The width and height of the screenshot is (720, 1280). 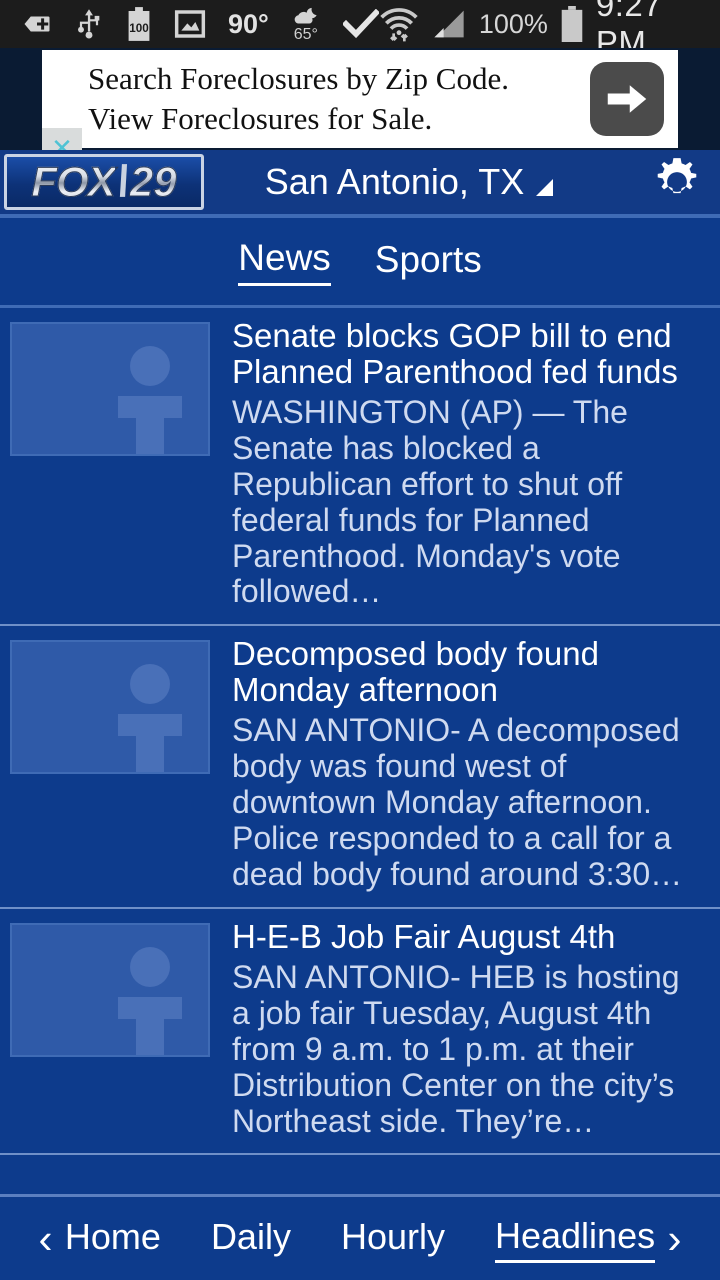 What do you see at coordinates (575, 1239) in the screenshot?
I see `nav-item-headlines: Headlines` at bounding box center [575, 1239].